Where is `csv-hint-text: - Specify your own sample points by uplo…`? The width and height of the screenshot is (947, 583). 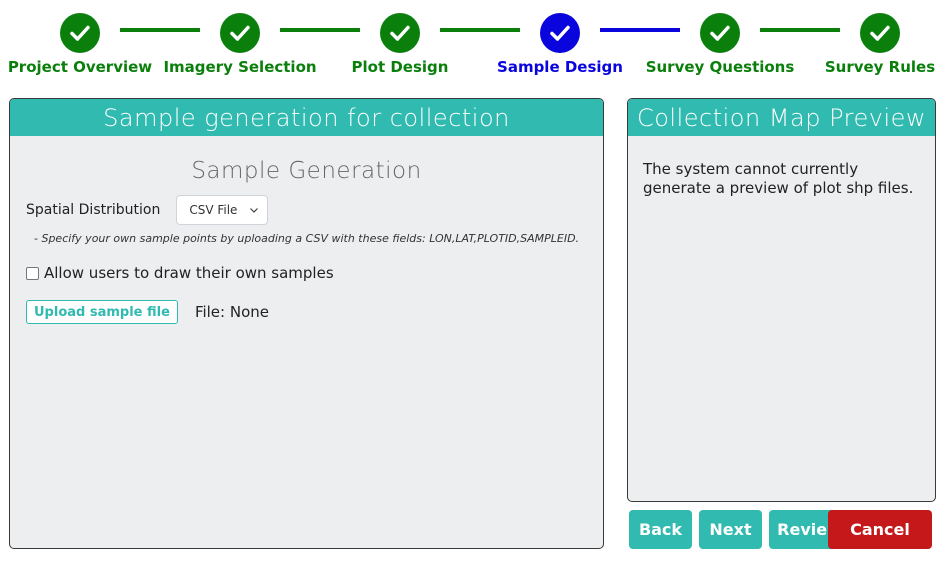 csv-hint-text: - Specify your own sample points by uplo… is located at coordinates (307, 238).